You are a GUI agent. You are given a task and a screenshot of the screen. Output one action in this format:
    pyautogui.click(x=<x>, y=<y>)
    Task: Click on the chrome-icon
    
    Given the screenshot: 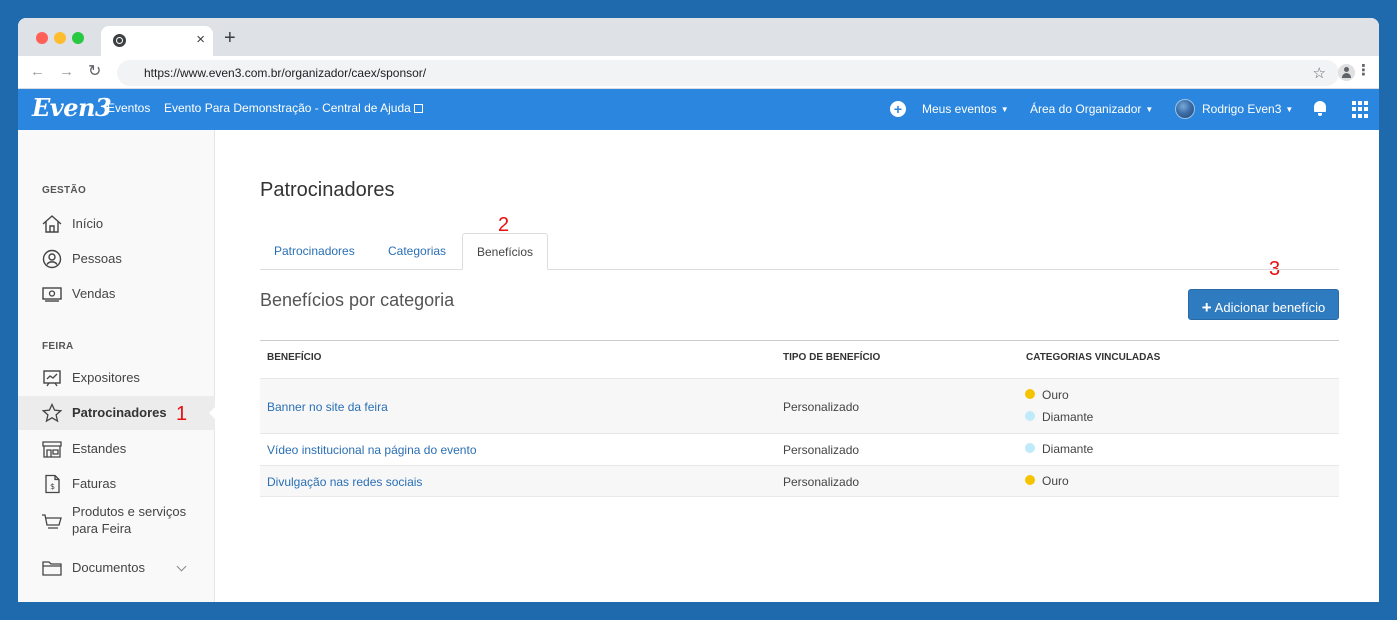 What is the action you would take?
    pyautogui.click(x=119, y=40)
    